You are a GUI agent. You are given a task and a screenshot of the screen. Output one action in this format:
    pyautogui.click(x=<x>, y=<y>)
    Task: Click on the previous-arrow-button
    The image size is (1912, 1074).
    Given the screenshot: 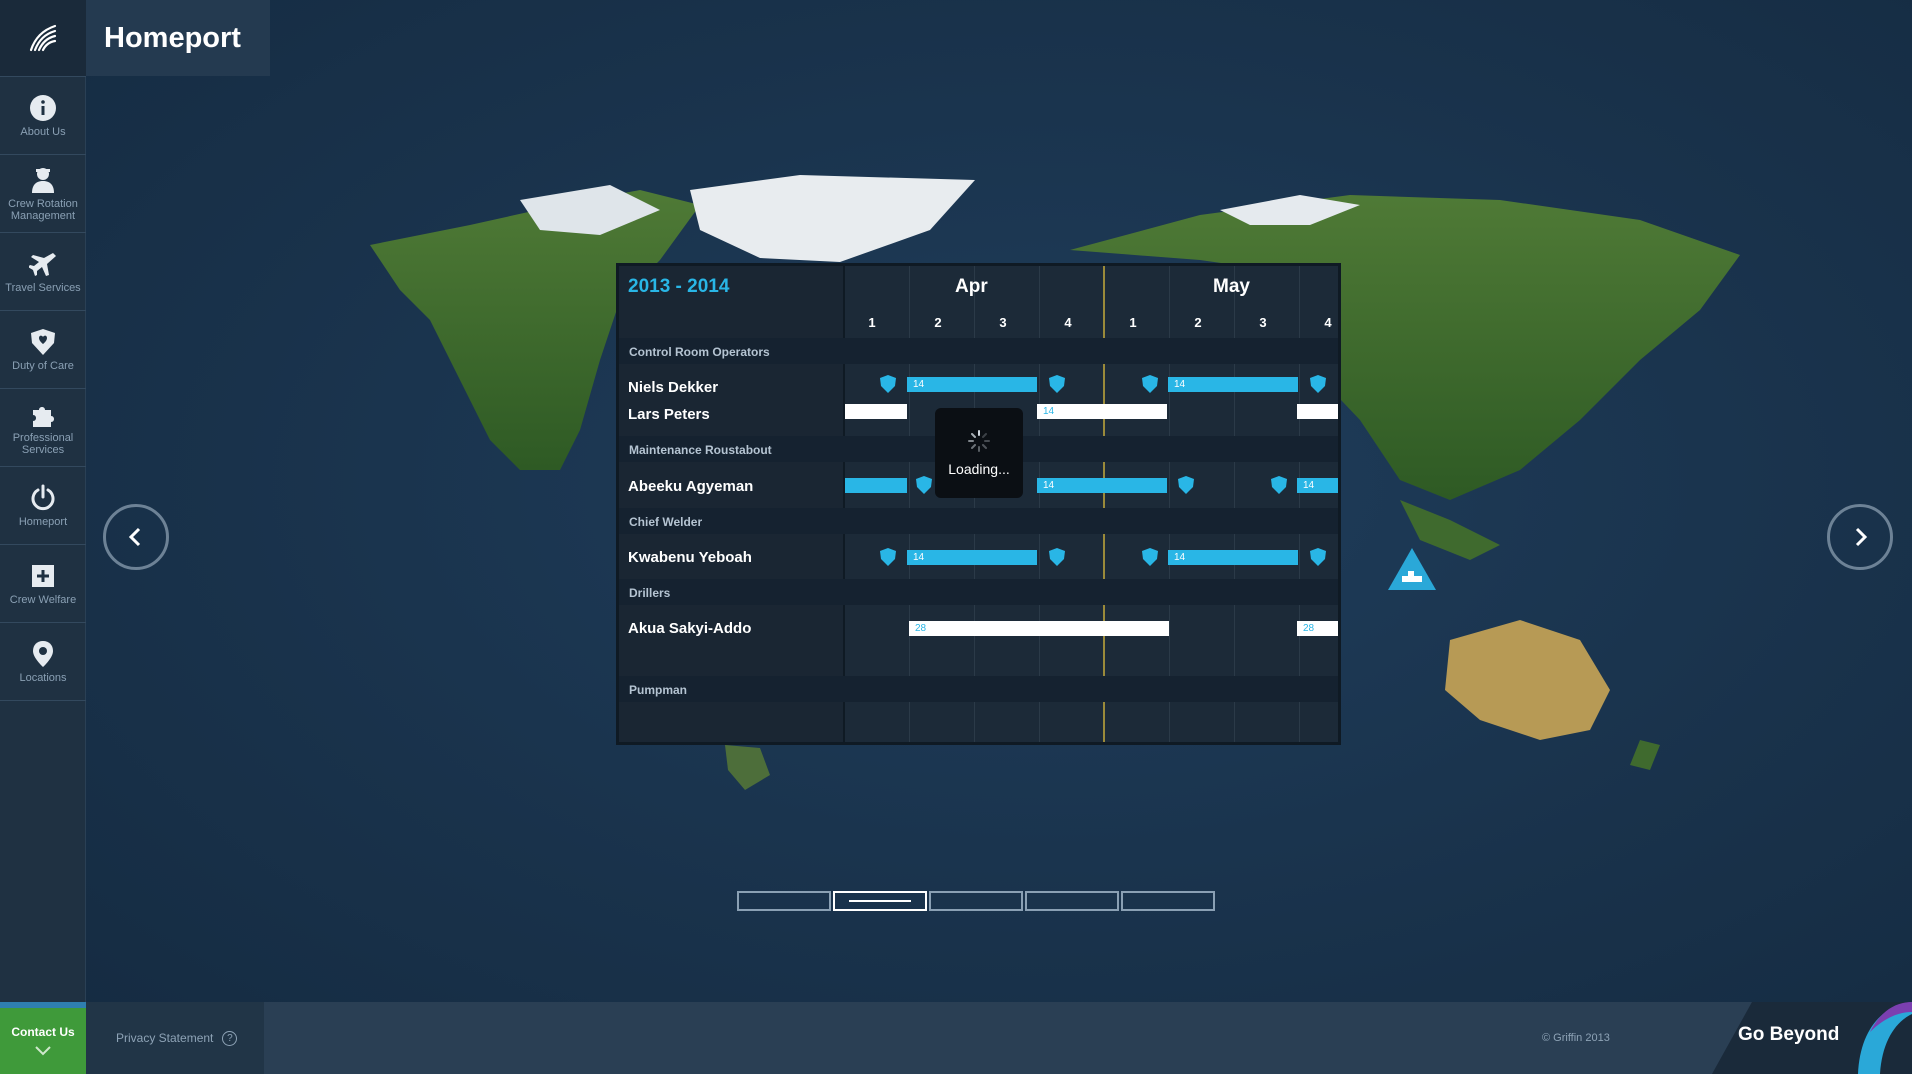 What is the action you would take?
    pyautogui.click(x=136, y=537)
    